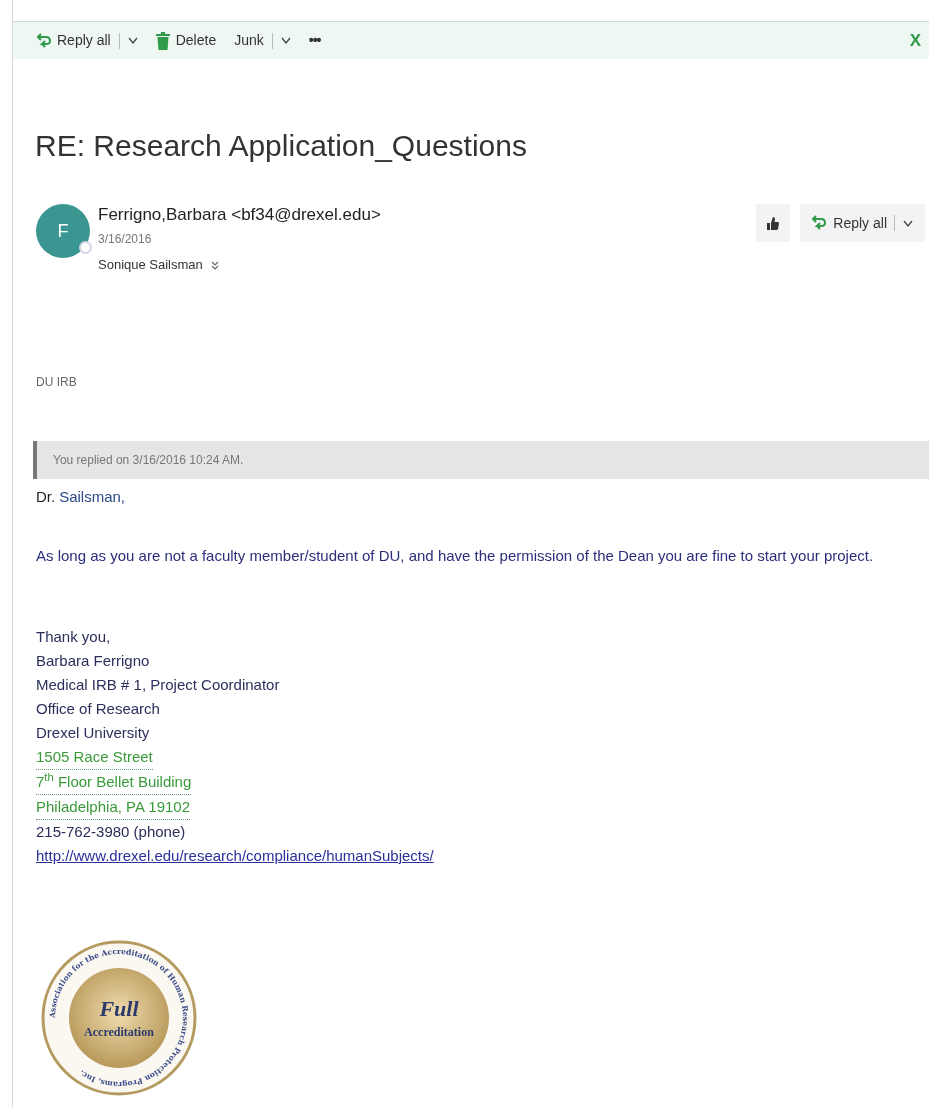 This screenshot has width=929, height=1107. I want to click on address-line: 1505 Race Street, so click(94, 757).